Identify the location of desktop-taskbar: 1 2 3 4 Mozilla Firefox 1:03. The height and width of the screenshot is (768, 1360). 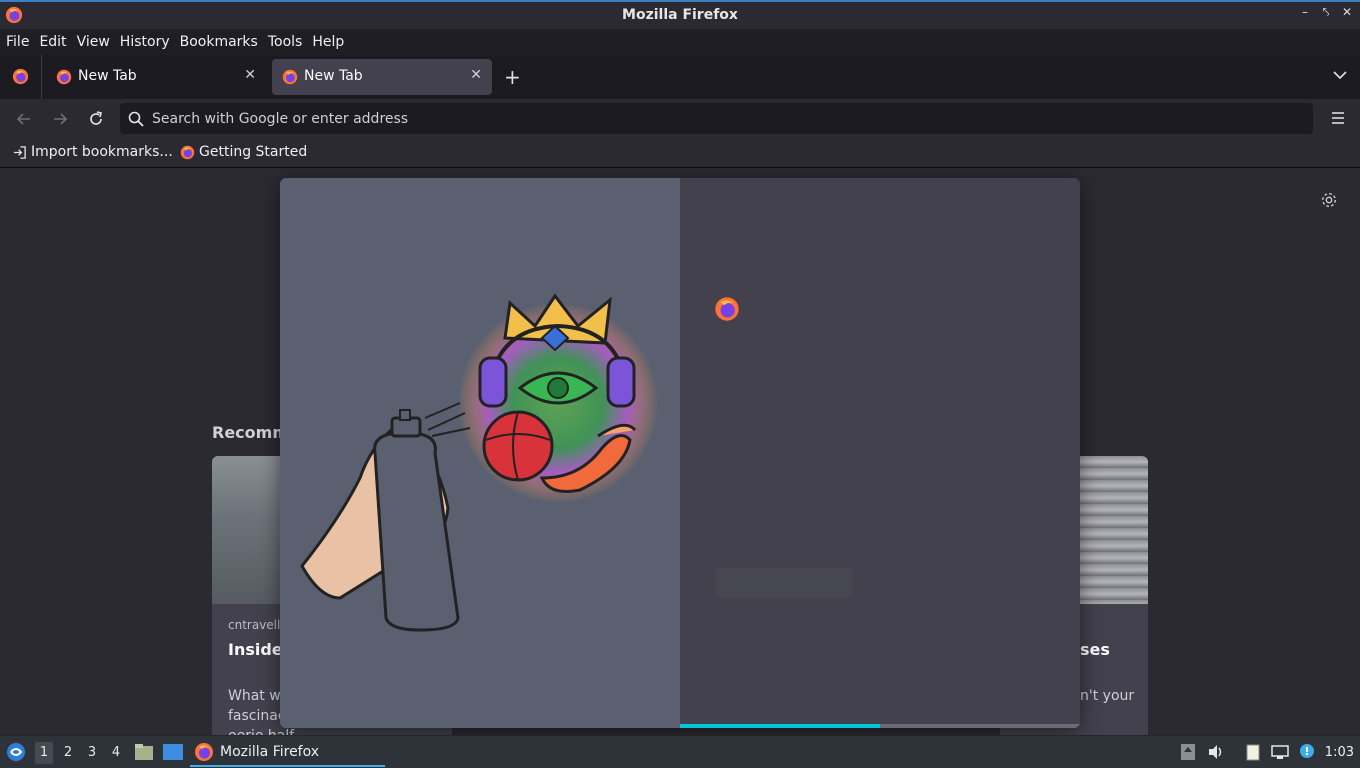
(680, 751).